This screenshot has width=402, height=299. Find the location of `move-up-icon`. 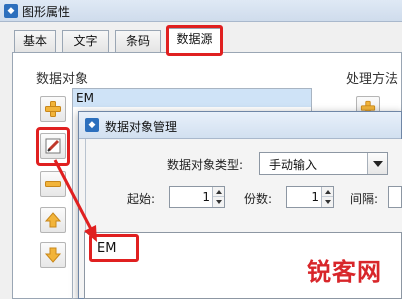

move-up-icon is located at coordinates (53, 220).